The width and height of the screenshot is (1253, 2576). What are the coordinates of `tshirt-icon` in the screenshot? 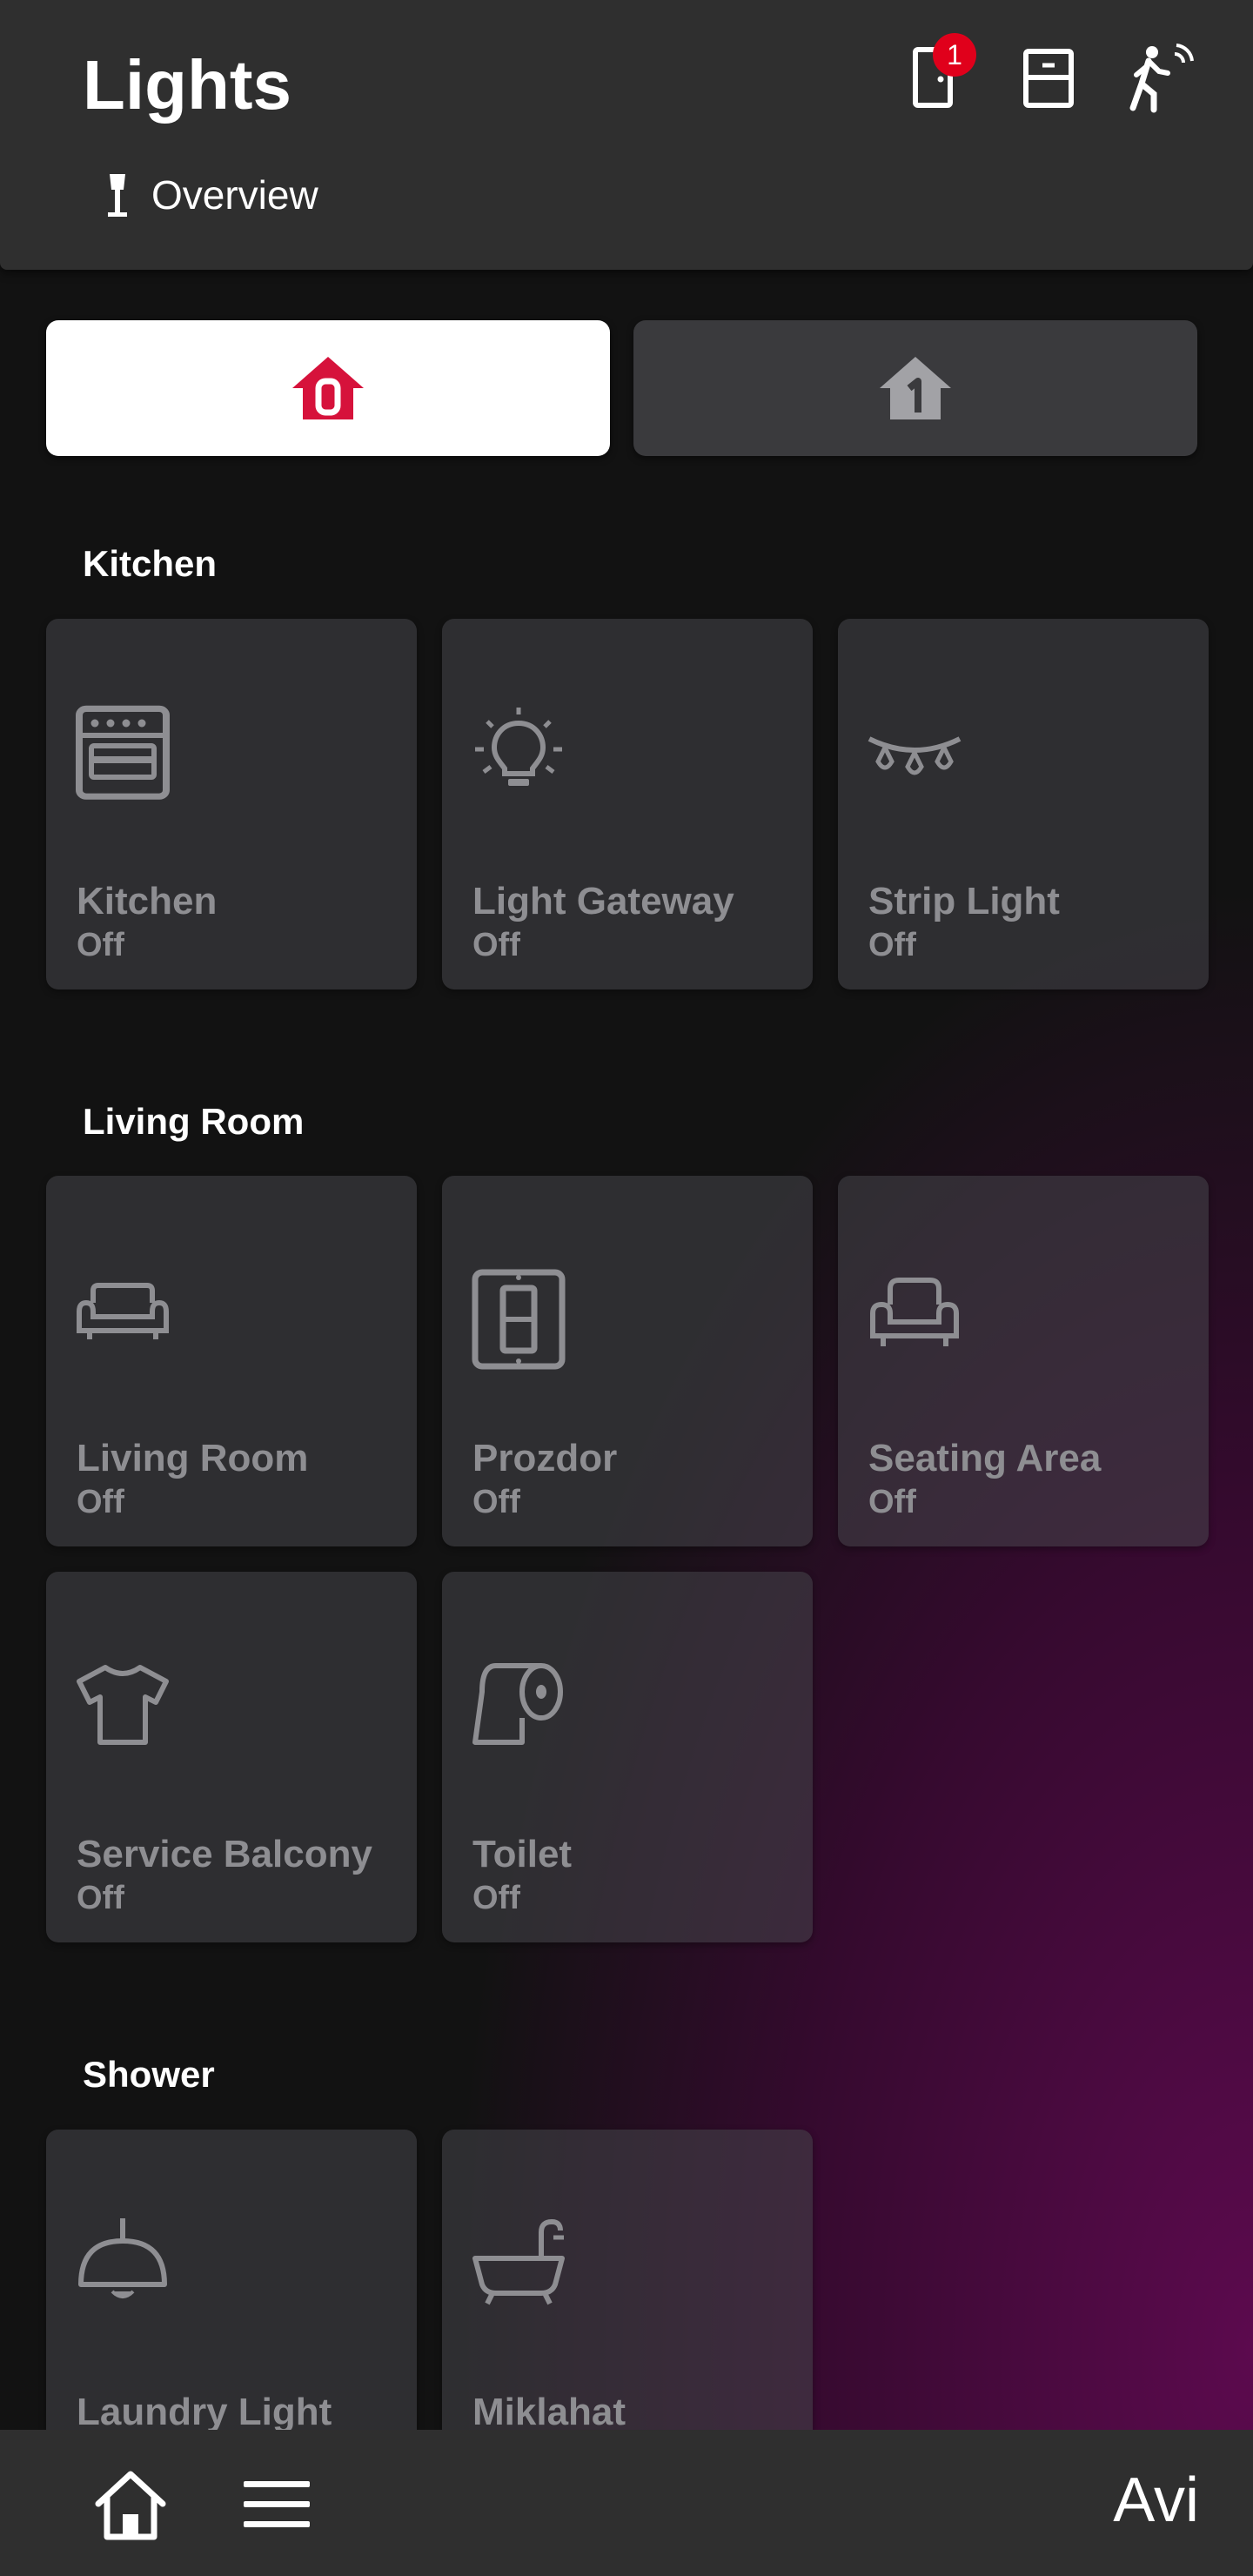 It's located at (123, 1705).